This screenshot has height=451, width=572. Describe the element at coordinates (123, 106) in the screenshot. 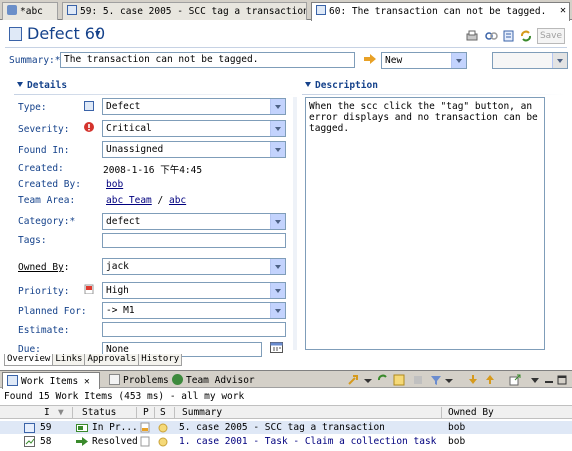

I see `type-value: Defect` at that location.